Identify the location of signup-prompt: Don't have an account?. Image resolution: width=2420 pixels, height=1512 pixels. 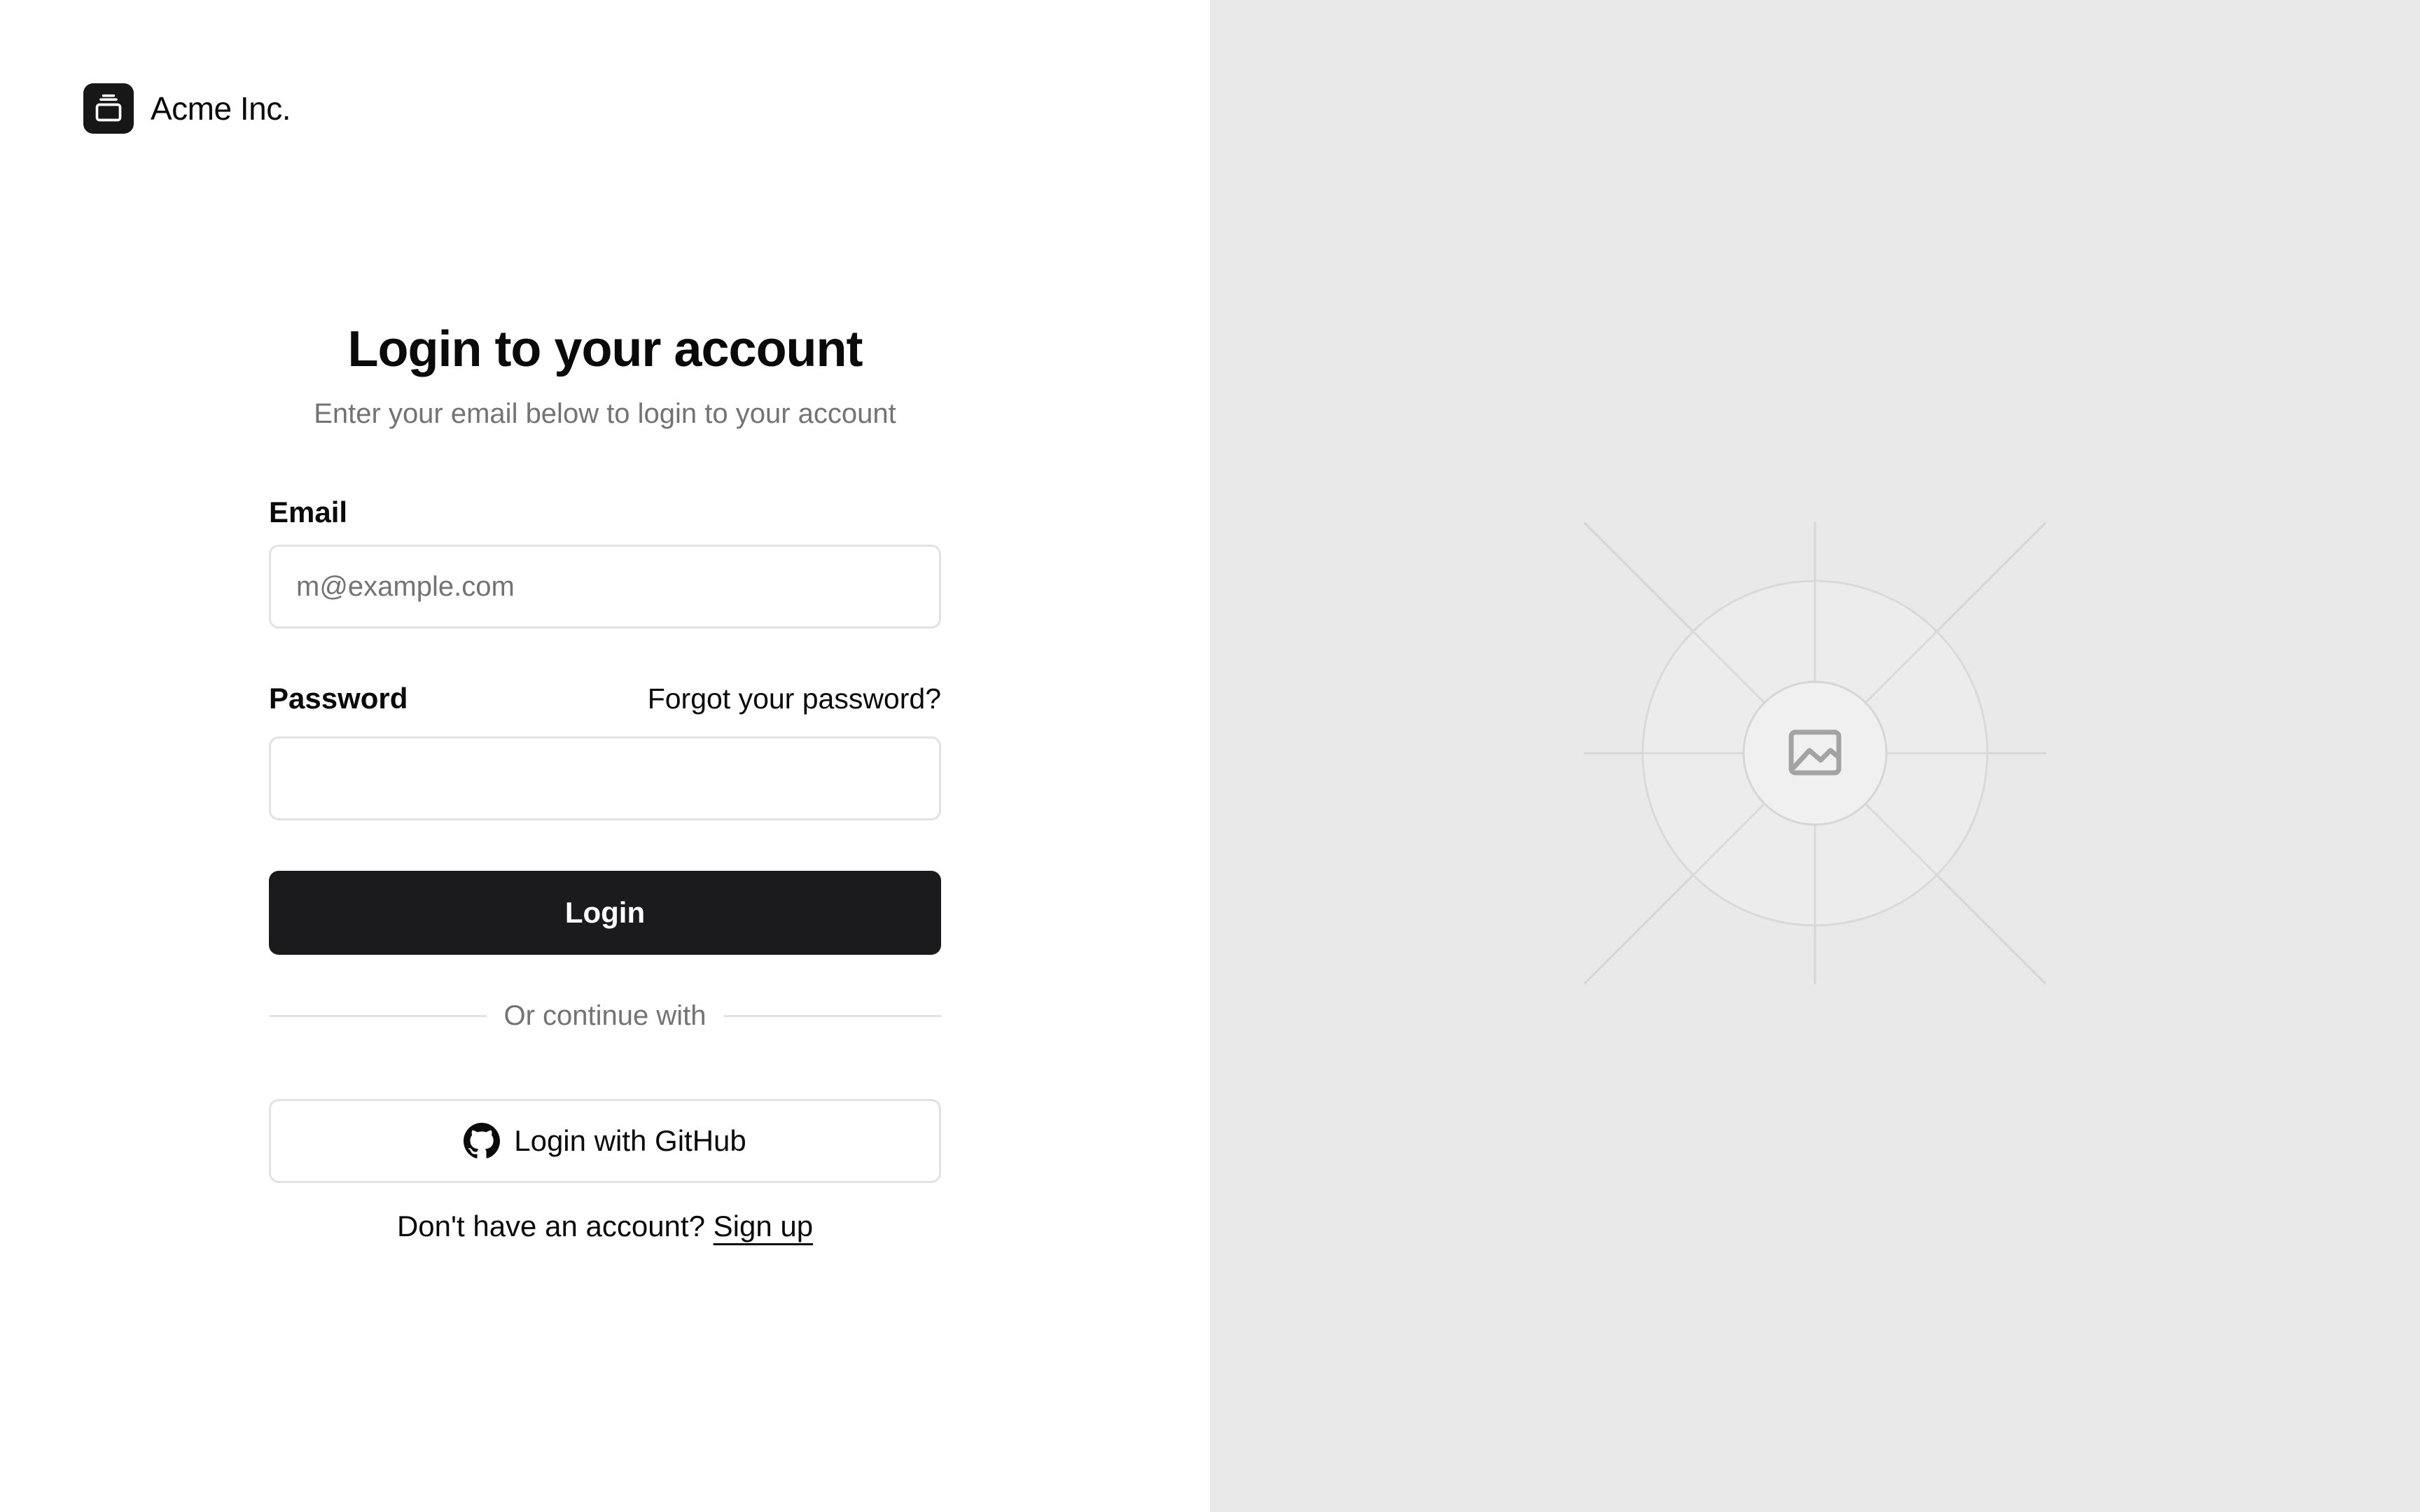
(550, 1226).